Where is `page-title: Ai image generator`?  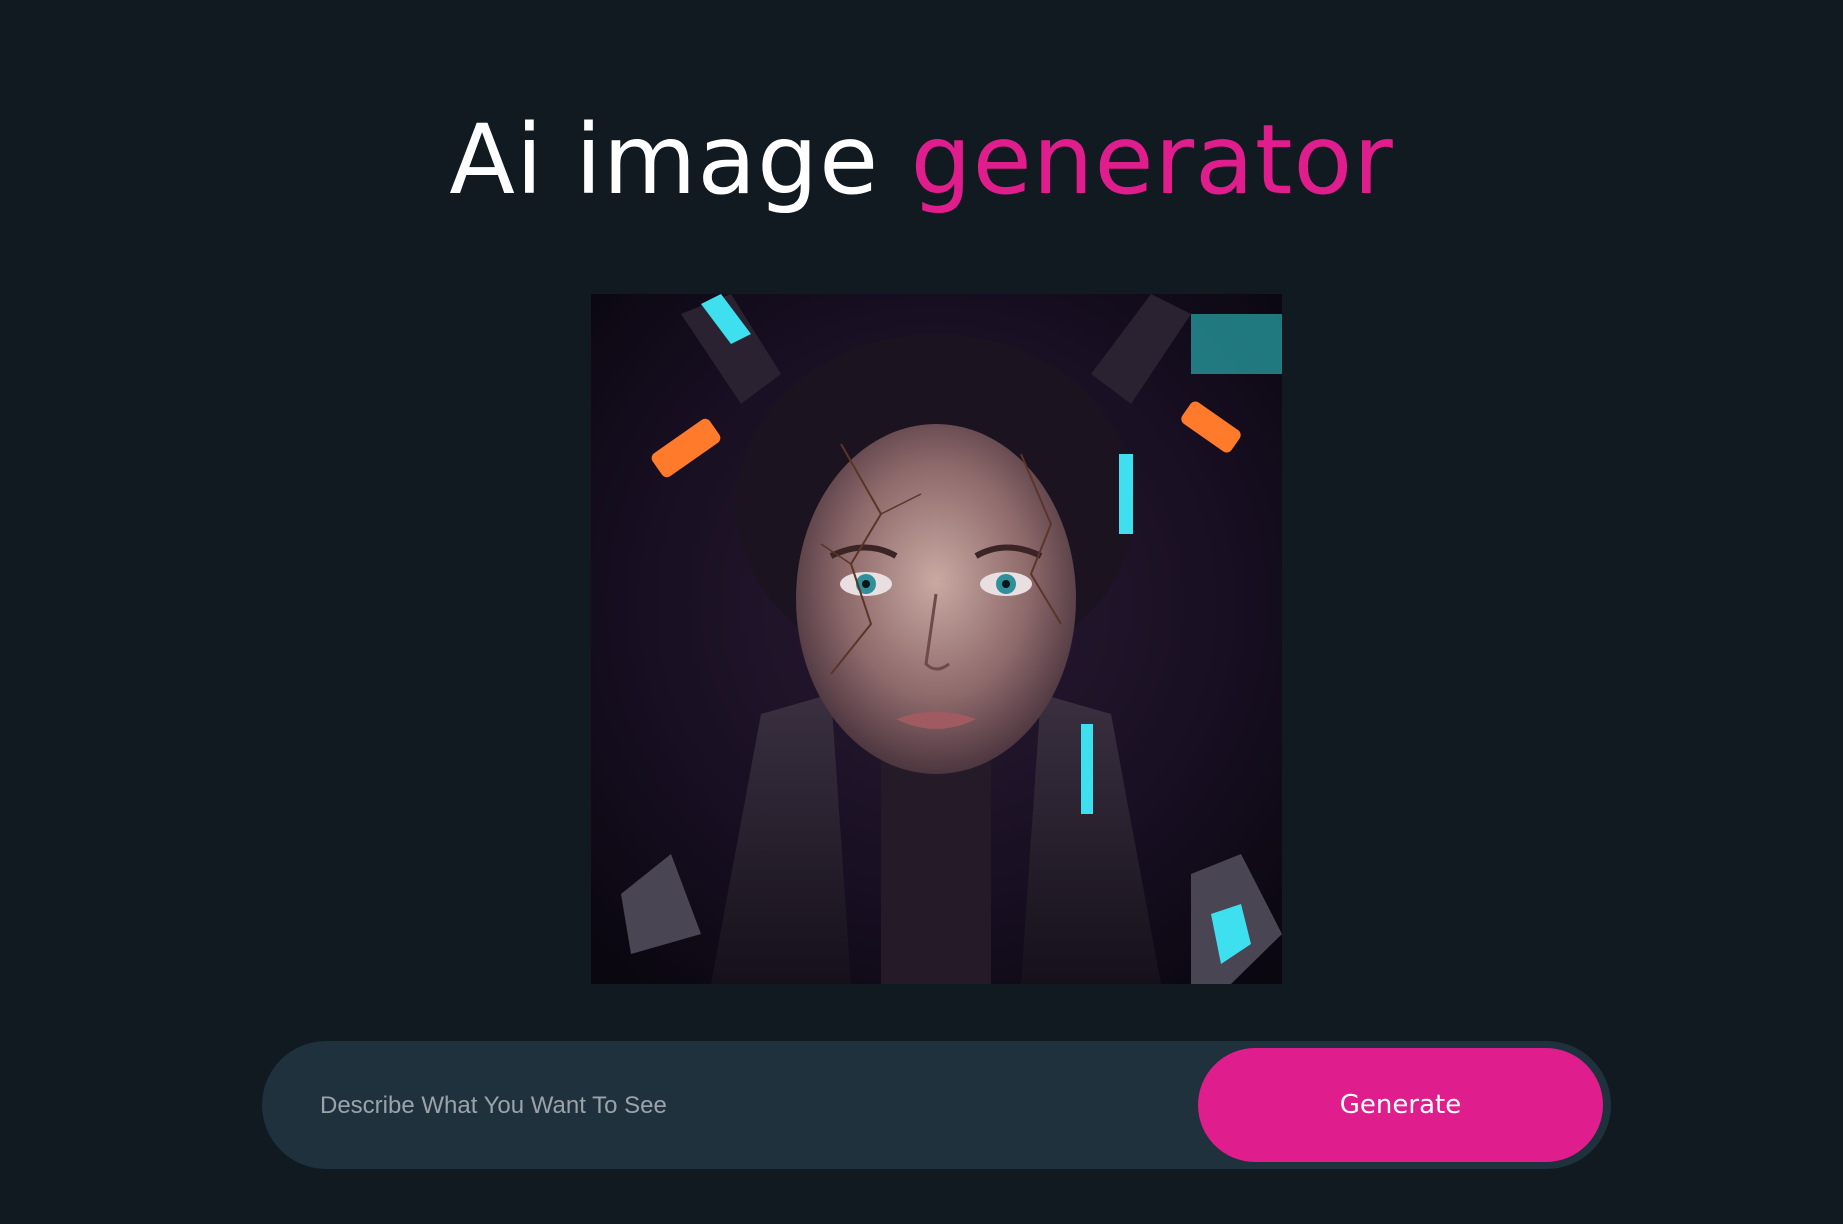
page-title: Ai image generator is located at coordinates (921, 160).